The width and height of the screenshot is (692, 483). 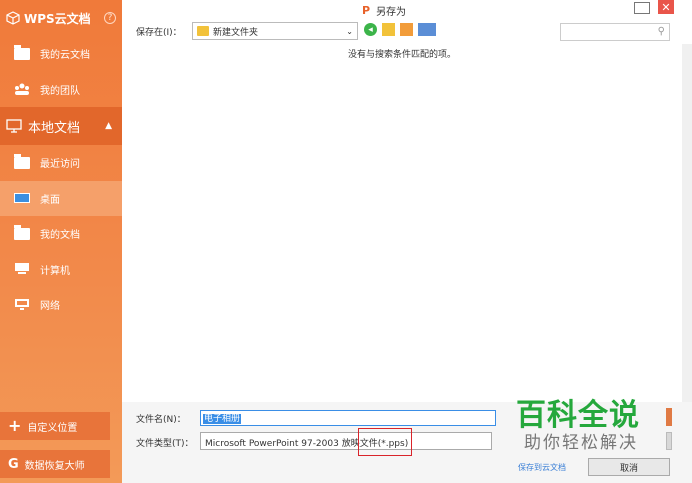 I want to click on save-to-cloud-link: 保存到云文档, so click(x=542, y=467).